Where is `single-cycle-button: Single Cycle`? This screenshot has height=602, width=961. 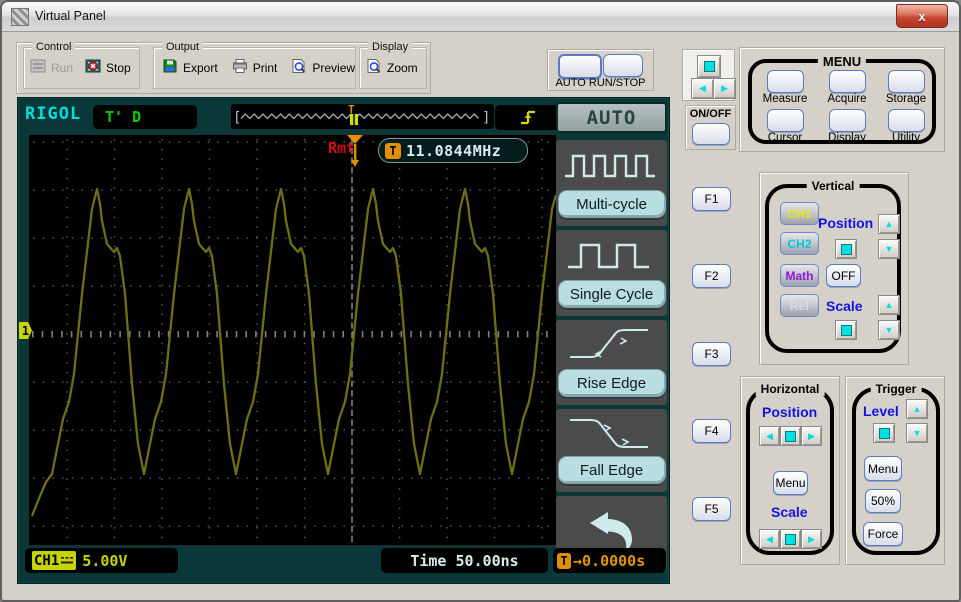
single-cycle-button: Single Cycle is located at coordinates (611, 294).